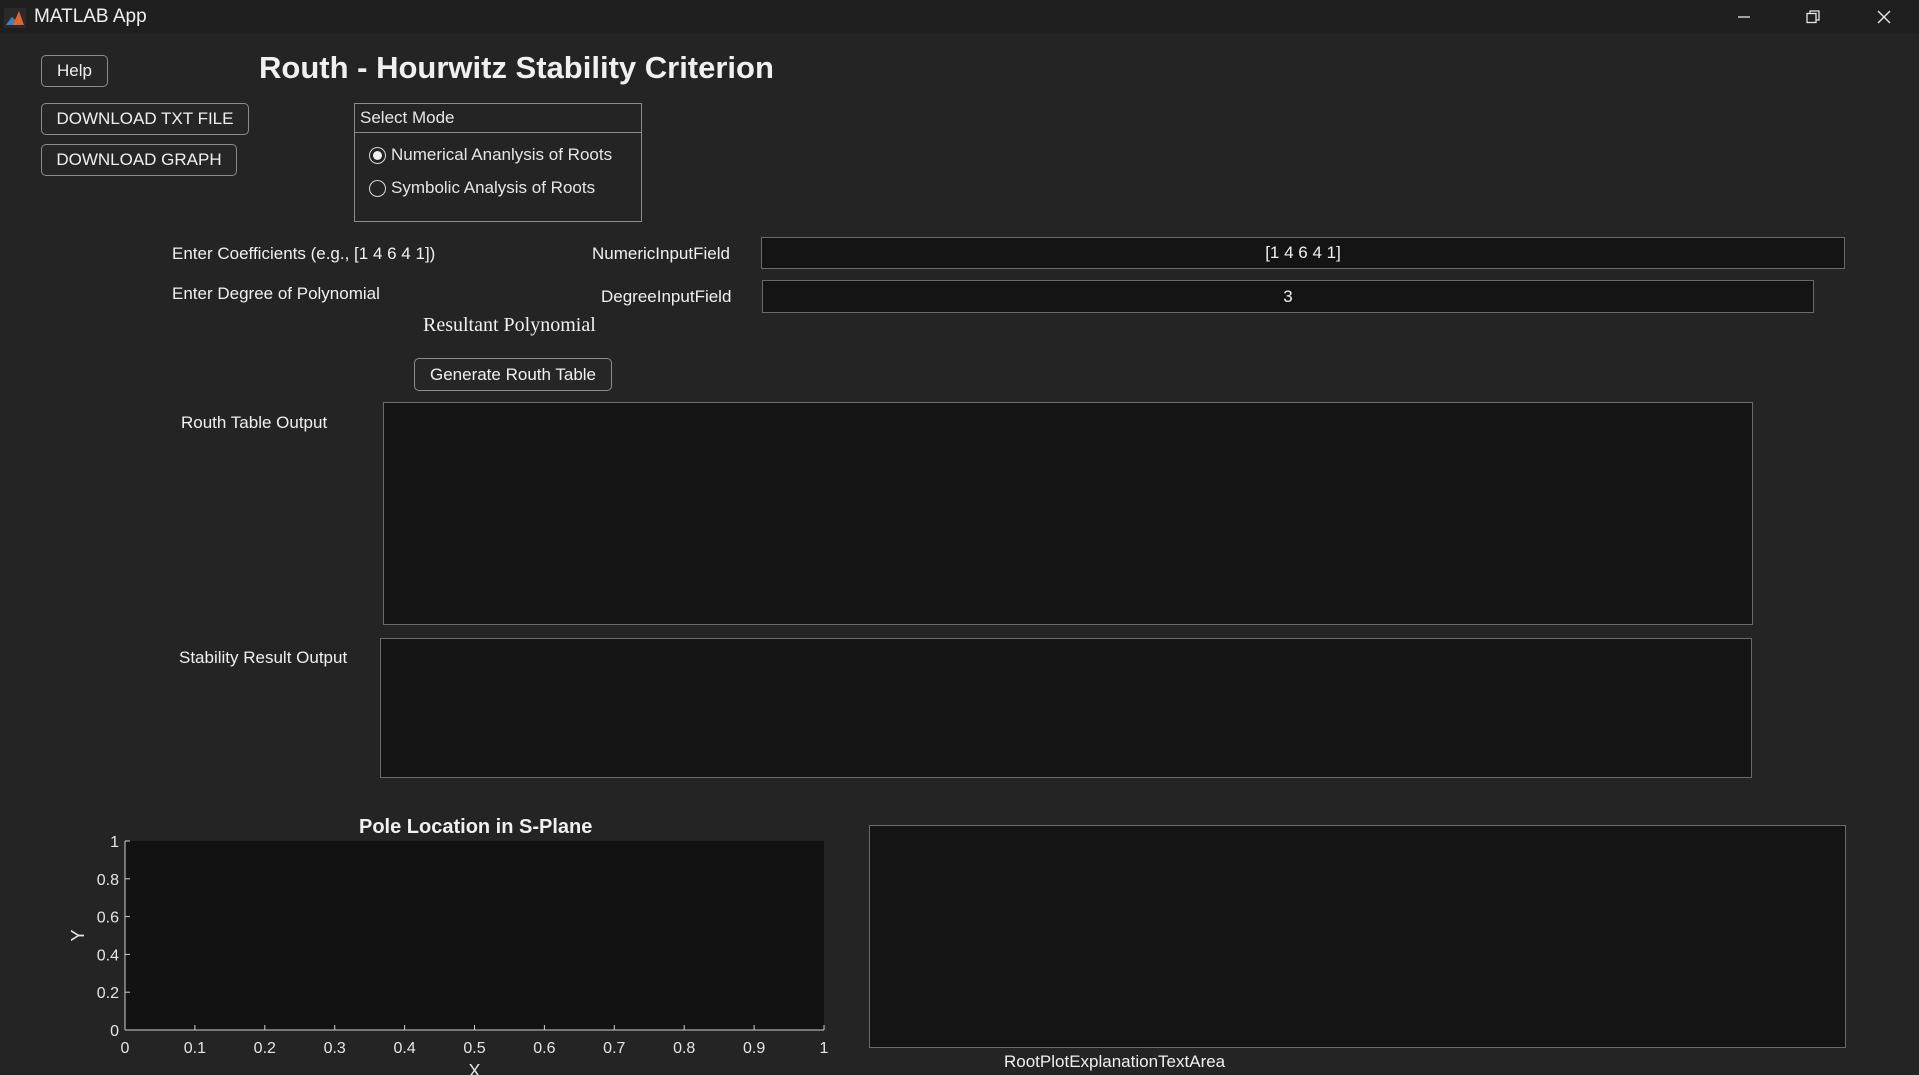 The image size is (1919, 1075). Describe the element at coordinates (125, 1048) in the screenshot. I see `x-tick-label: 0` at that location.